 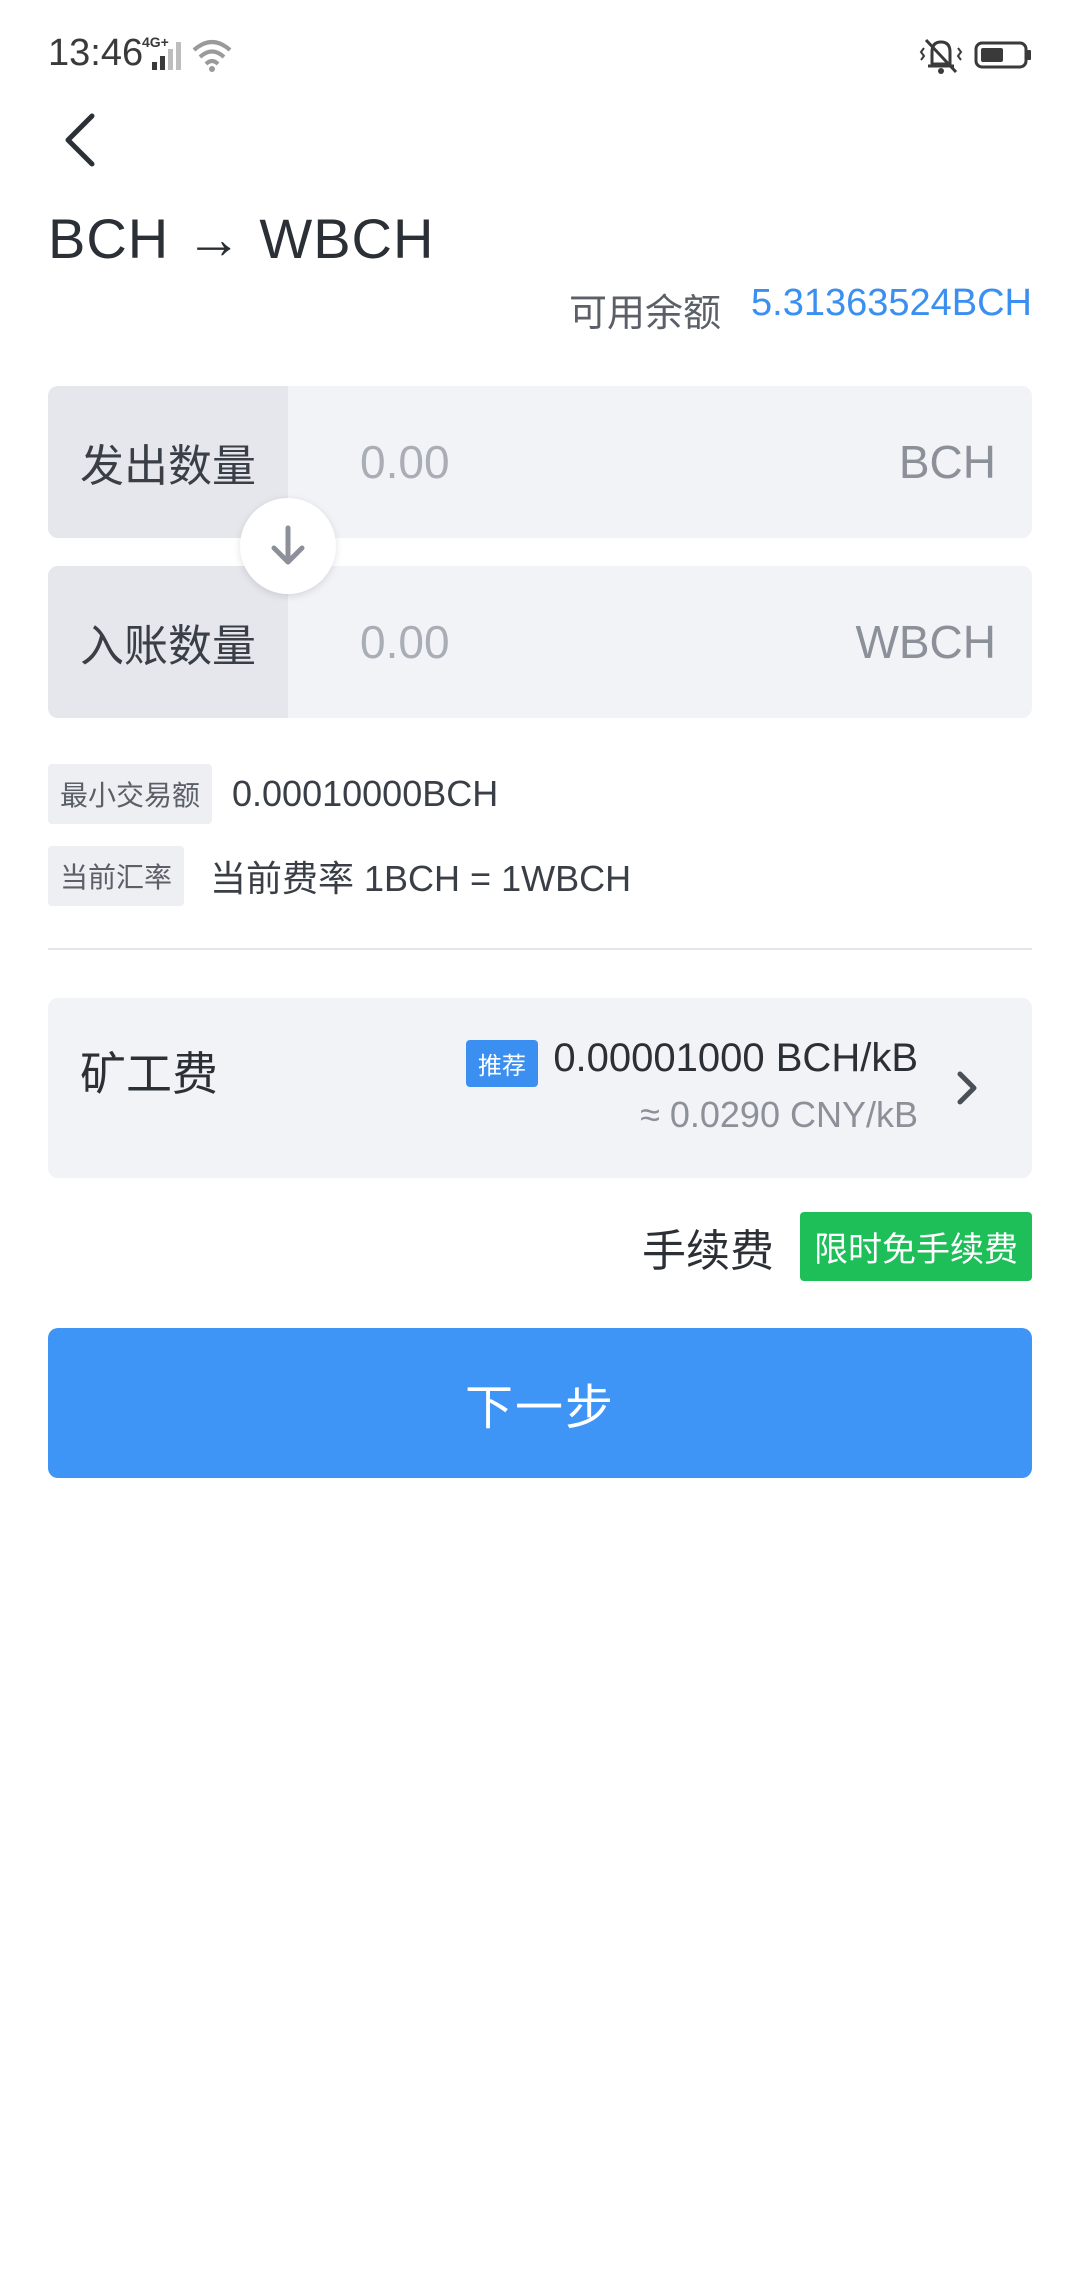 I want to click on min-trade-row: 最小交易额 0.00010000BCH, so click(x=273, y=794).